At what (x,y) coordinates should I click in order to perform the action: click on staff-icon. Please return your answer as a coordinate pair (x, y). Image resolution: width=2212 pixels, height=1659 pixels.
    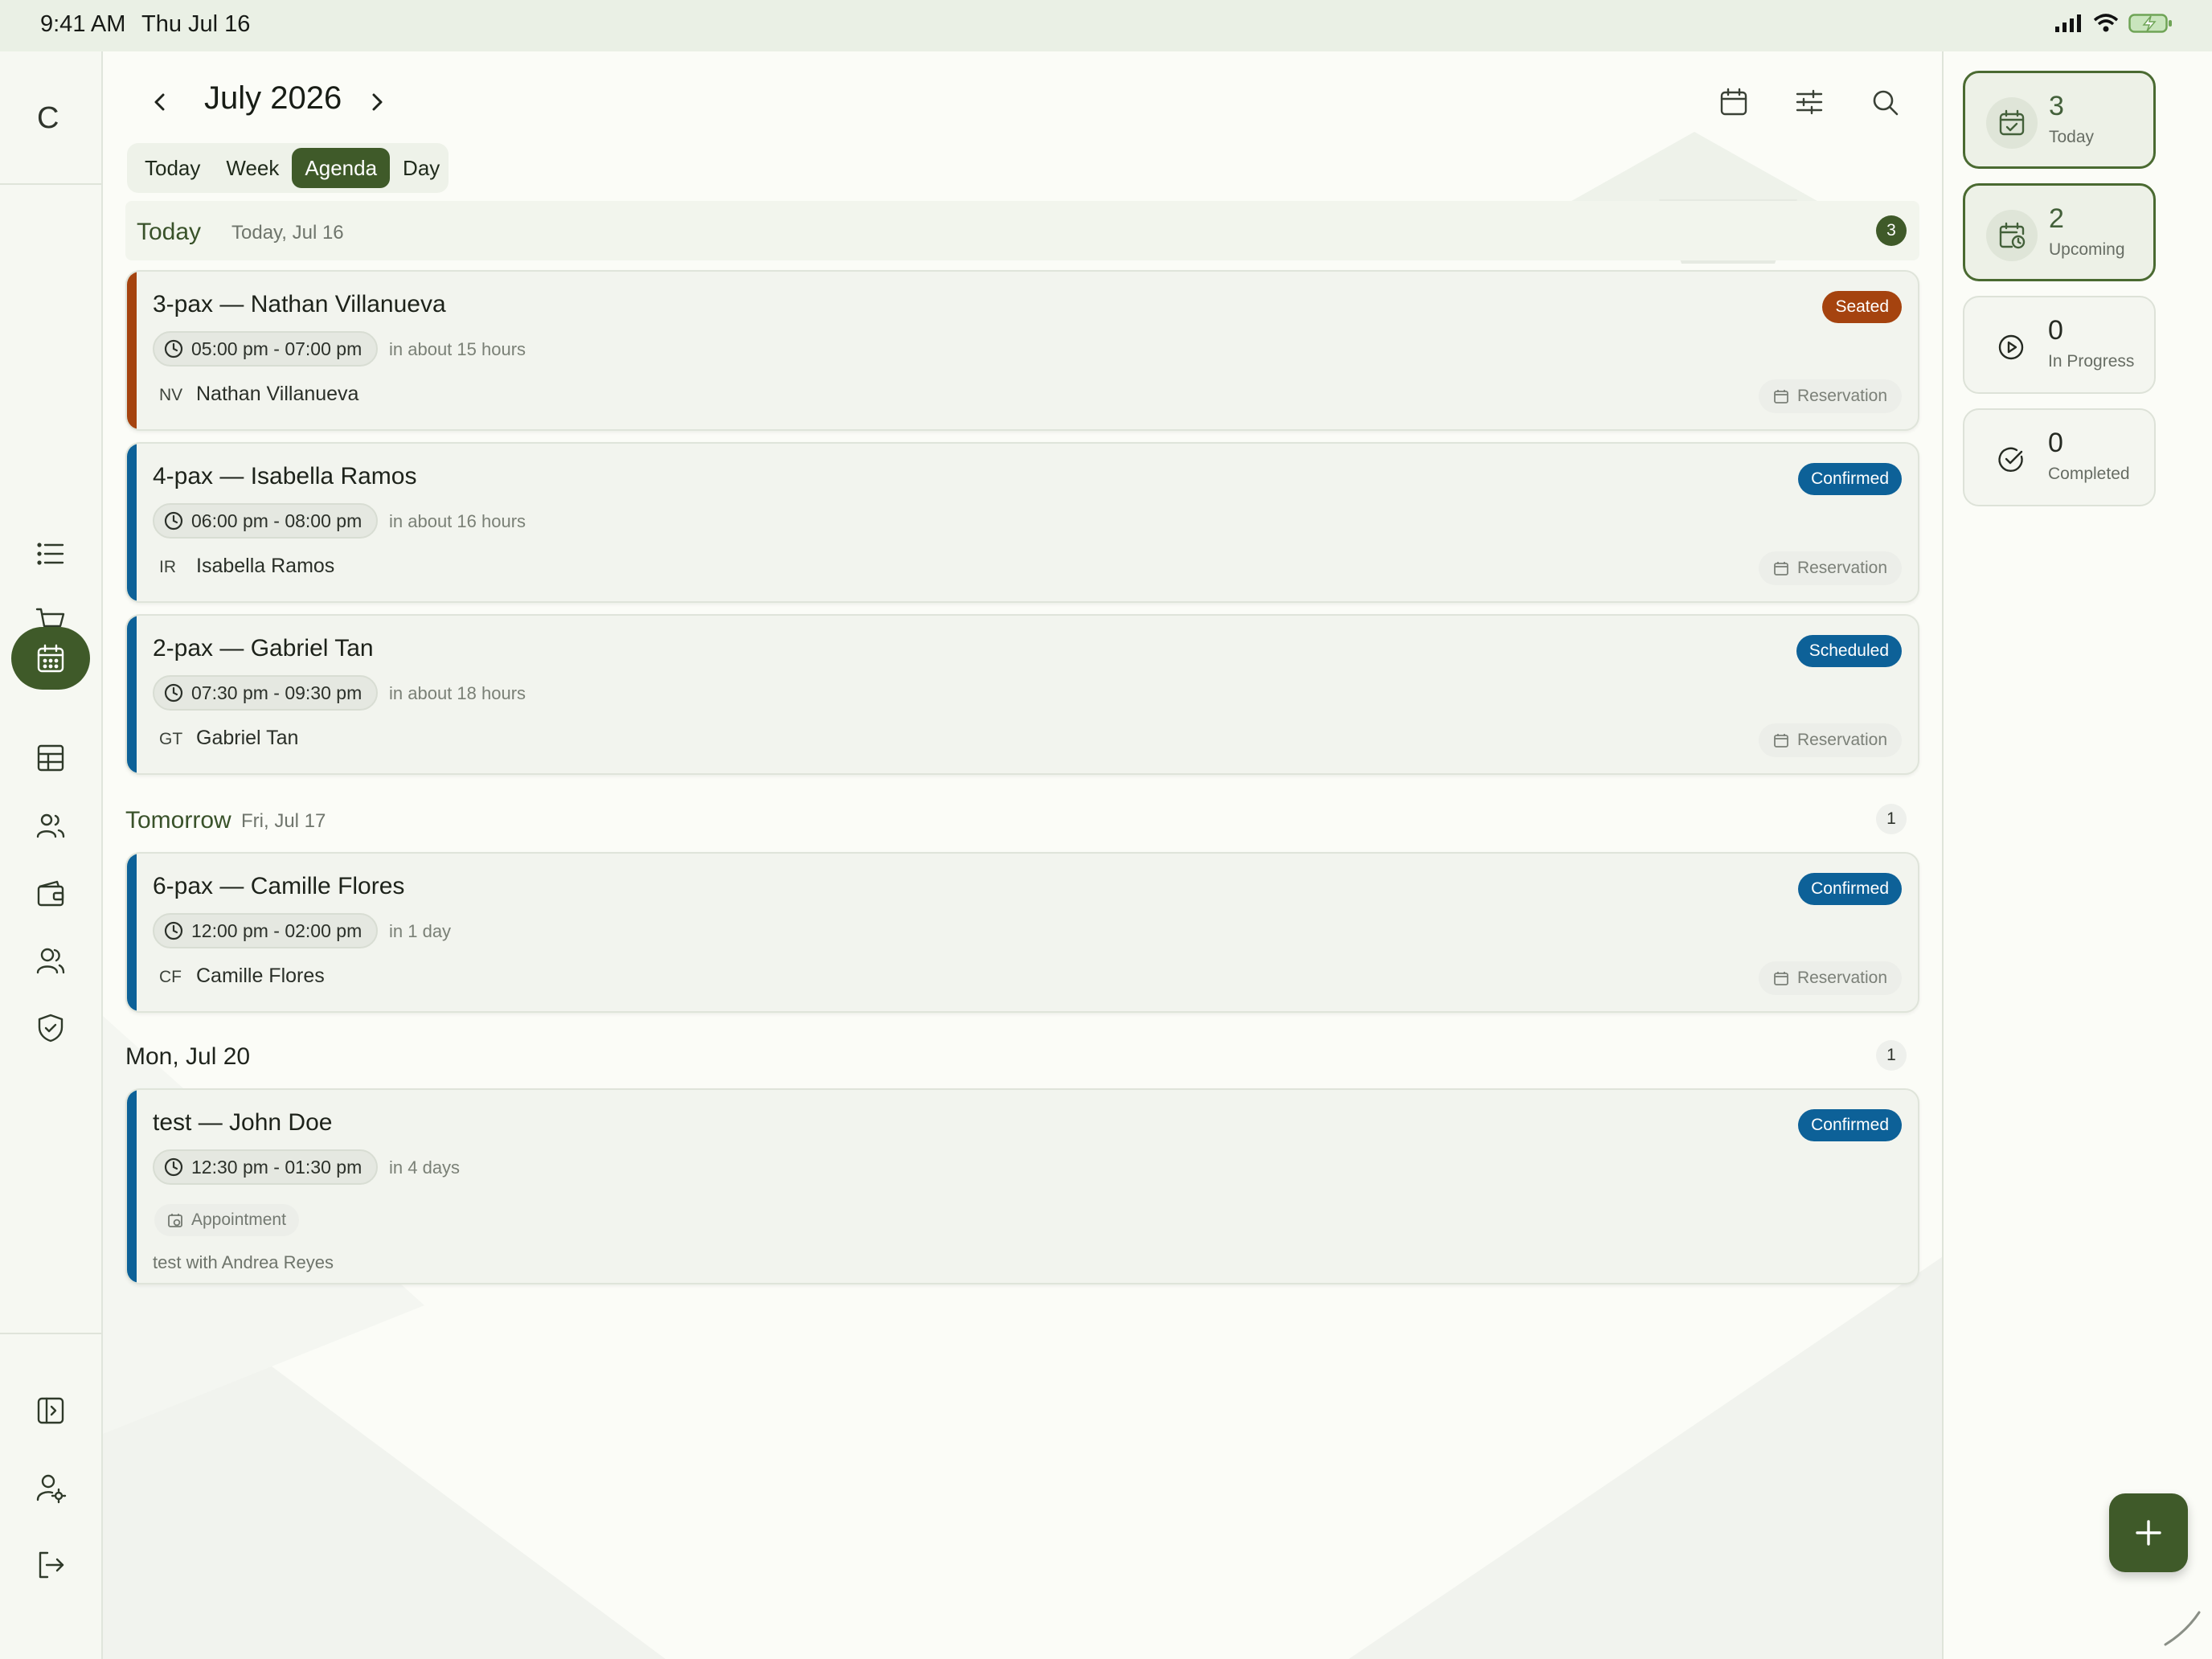
    Looking at the image, I should click on (50, 961).